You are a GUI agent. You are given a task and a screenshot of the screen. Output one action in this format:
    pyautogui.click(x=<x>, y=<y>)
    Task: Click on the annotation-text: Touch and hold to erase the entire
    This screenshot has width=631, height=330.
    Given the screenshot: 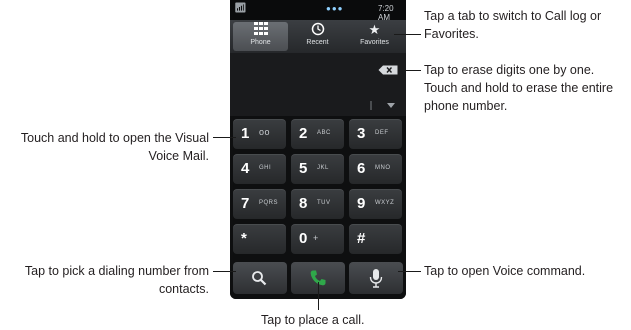 What is the action you would take?
    pyautogui.click(x=519, y=88)
    